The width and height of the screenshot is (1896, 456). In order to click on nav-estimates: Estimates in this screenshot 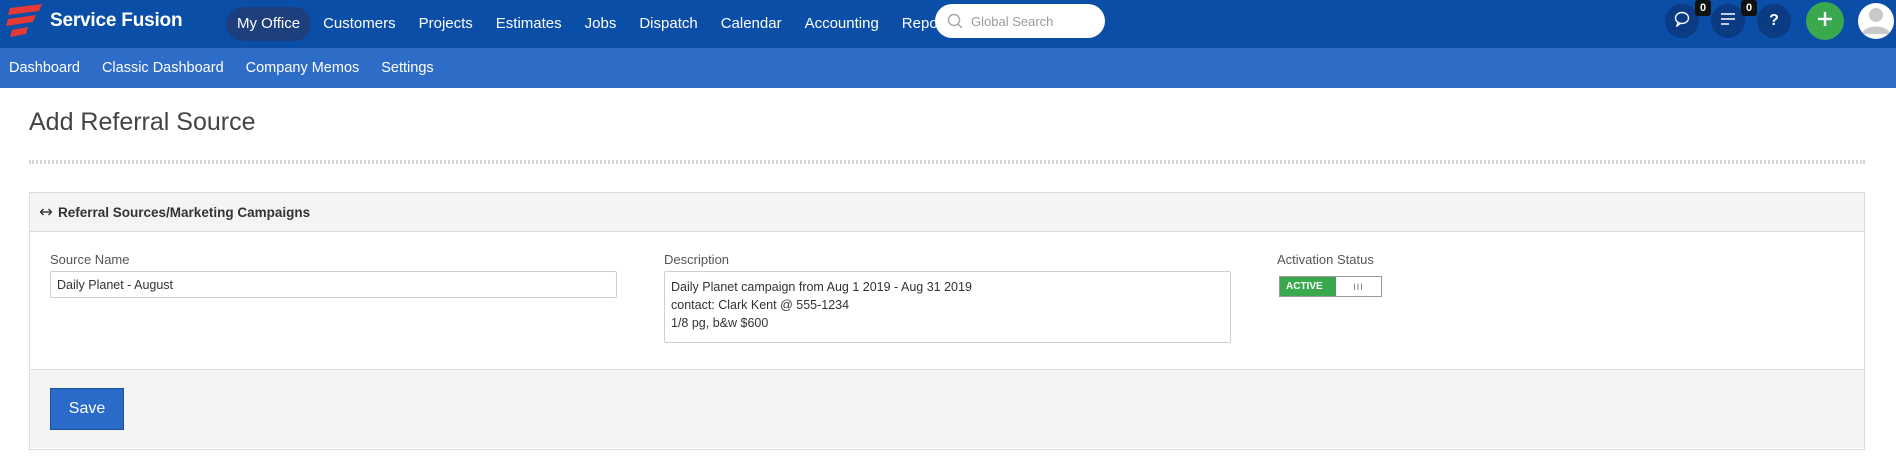, I will do `click(529, 24)`.